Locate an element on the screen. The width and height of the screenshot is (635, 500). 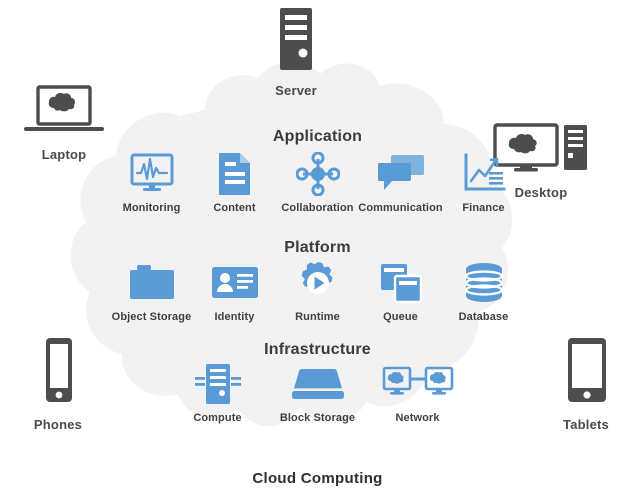
service-object-storage: Object Storage is located at coordinates (151, 292).